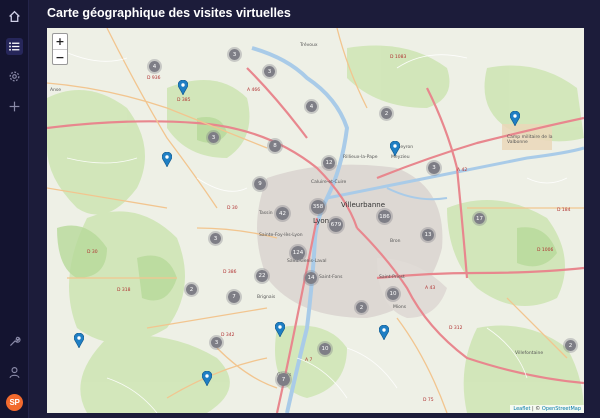 This screenshot has height=418, width=600. What do you see at coordinates (395, 241) in the screenshot?
I see `place-label: Bron` at bounding box center [395, 241].